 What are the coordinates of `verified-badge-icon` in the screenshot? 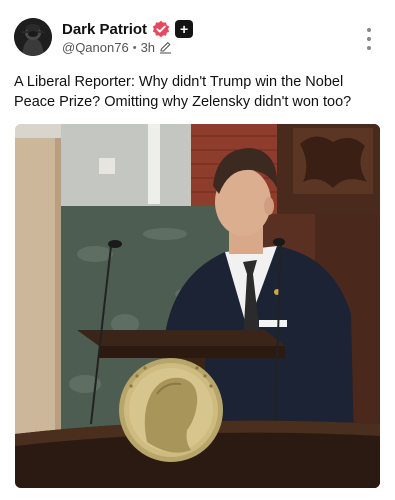 It's located at (161, 29).